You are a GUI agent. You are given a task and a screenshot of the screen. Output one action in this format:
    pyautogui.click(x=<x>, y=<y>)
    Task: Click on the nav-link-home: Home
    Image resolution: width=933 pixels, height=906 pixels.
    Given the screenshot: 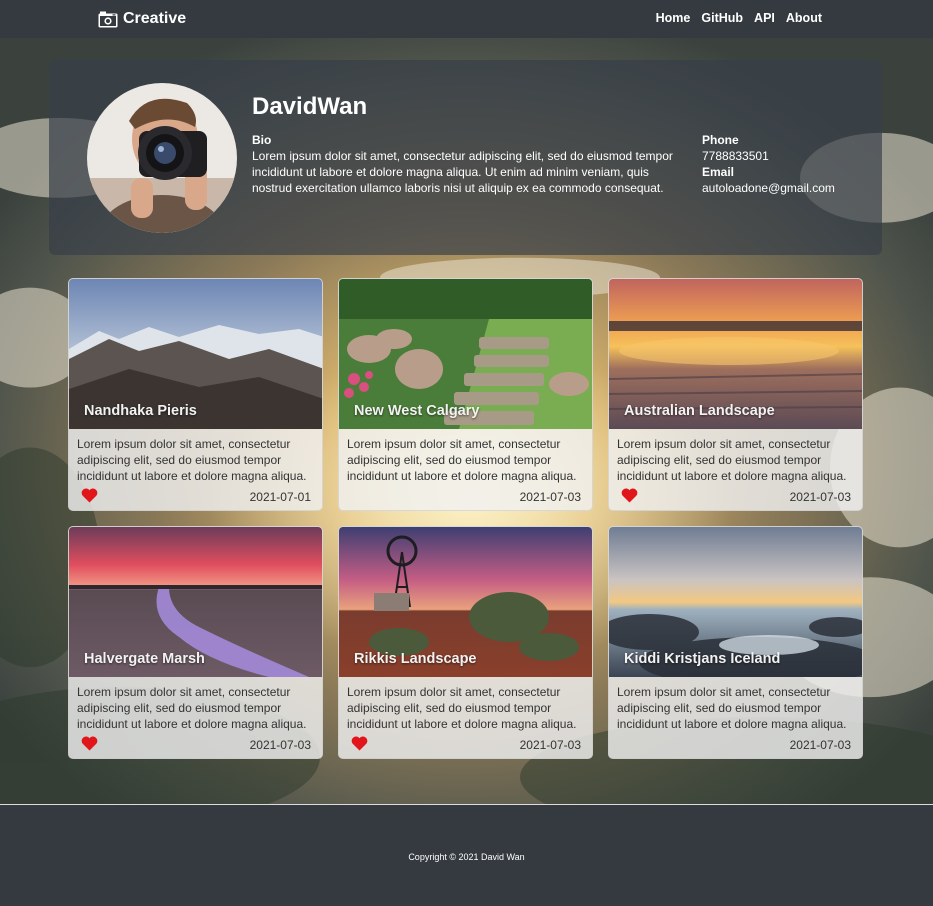 What is the action you would take?
    pyautogui.click(x=673, y=18)
    